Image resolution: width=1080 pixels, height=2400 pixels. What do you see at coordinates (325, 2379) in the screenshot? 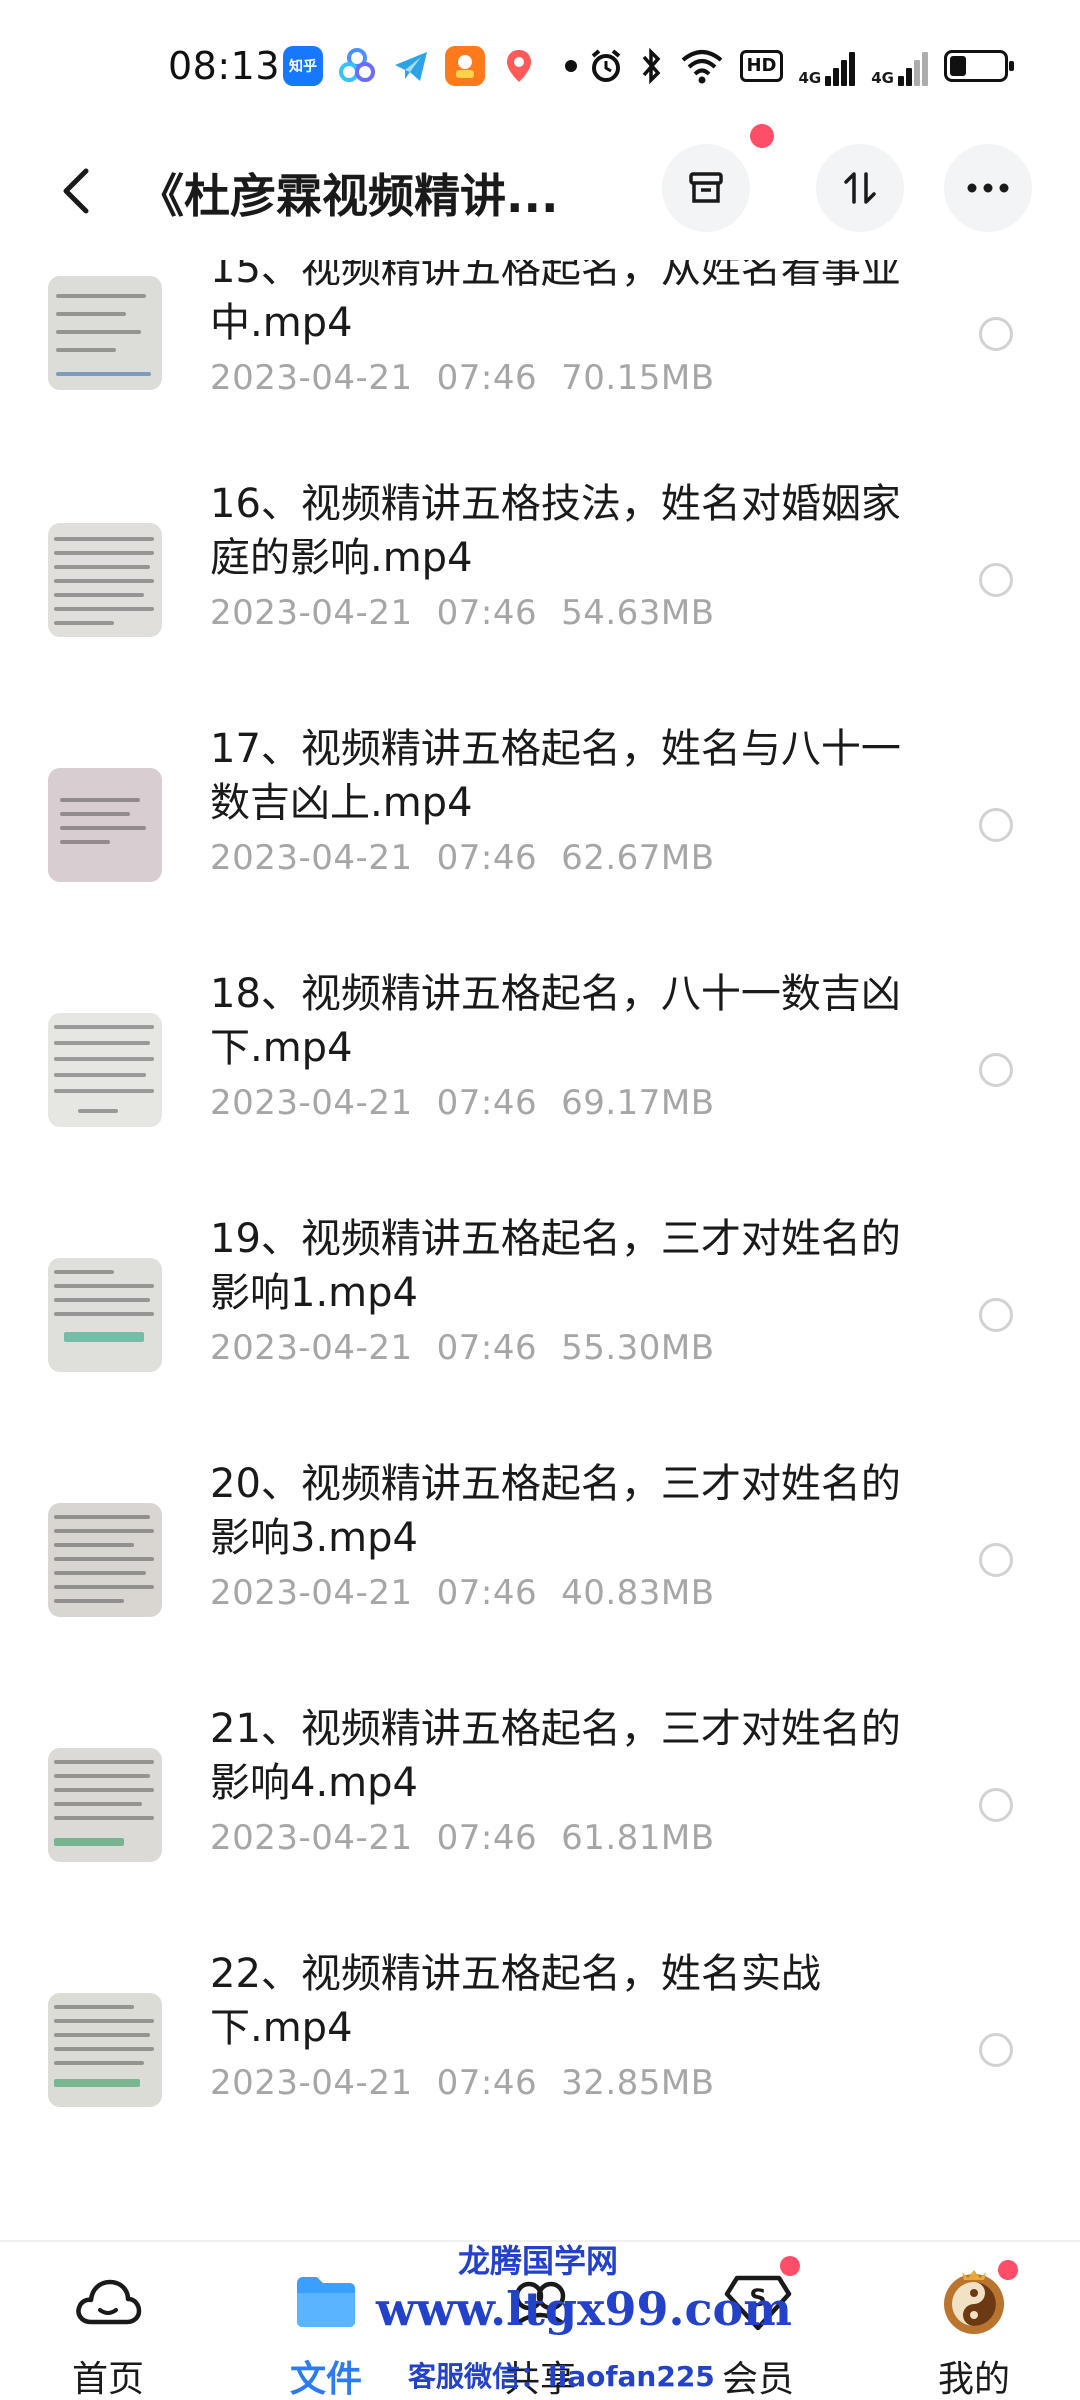
I see `nav-label-files: 文件` at bounding box center [325, 2379].